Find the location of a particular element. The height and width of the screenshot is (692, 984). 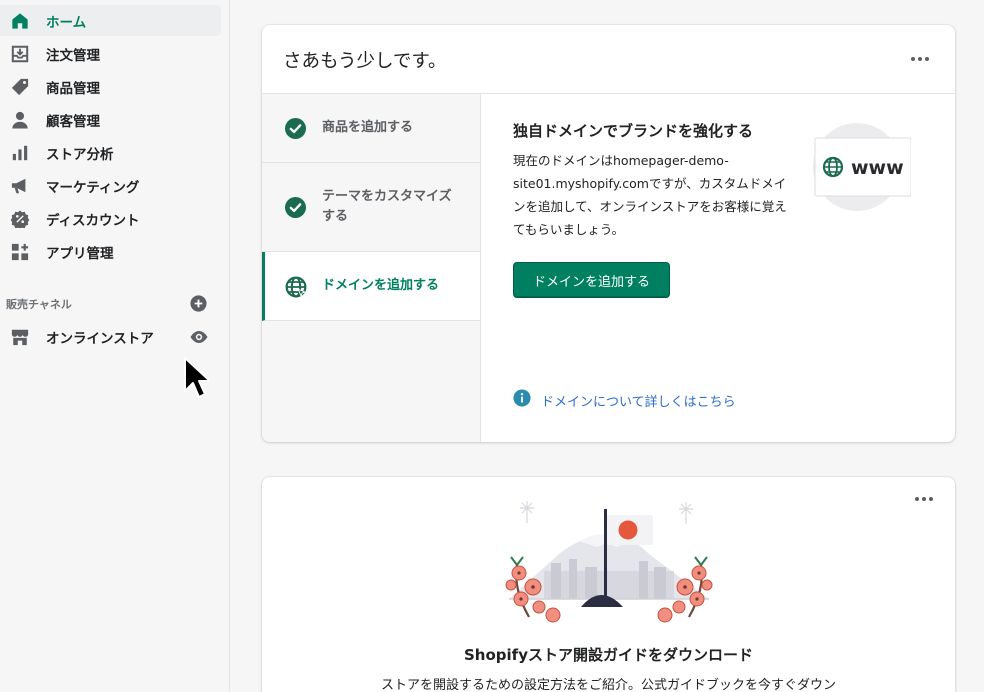

megaphone-icon is located at coordinates (20, 186).